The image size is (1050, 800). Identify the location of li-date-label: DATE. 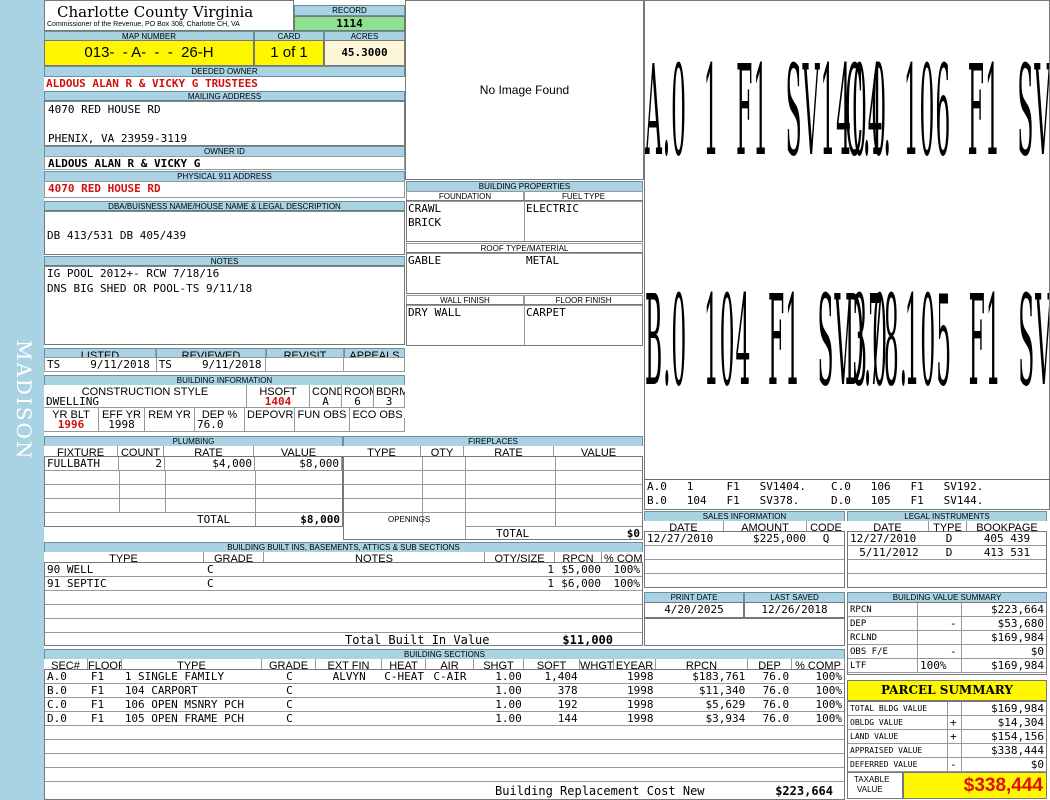
(888, 526).